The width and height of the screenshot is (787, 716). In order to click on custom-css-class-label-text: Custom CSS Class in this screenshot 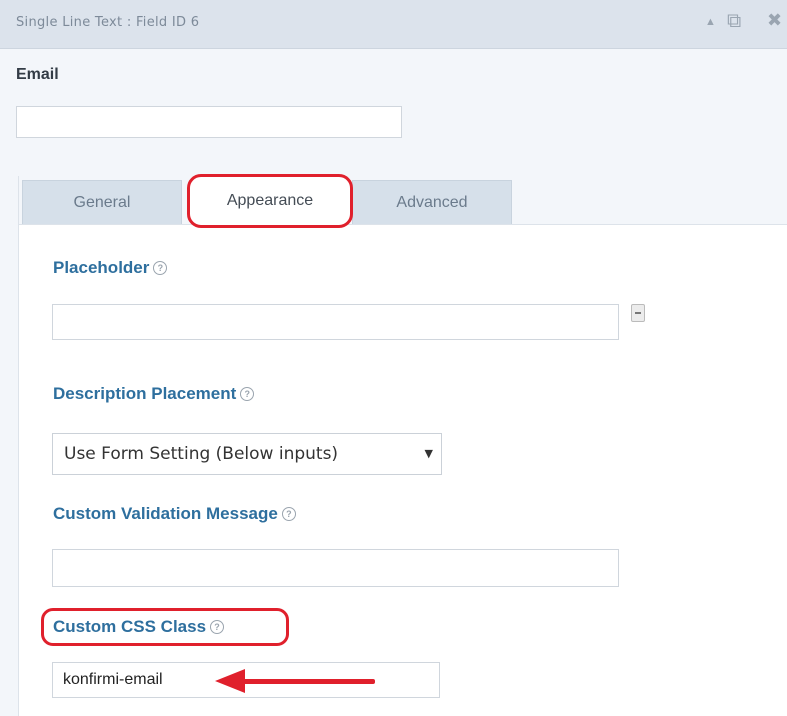, I will do `click(130, 626)`.